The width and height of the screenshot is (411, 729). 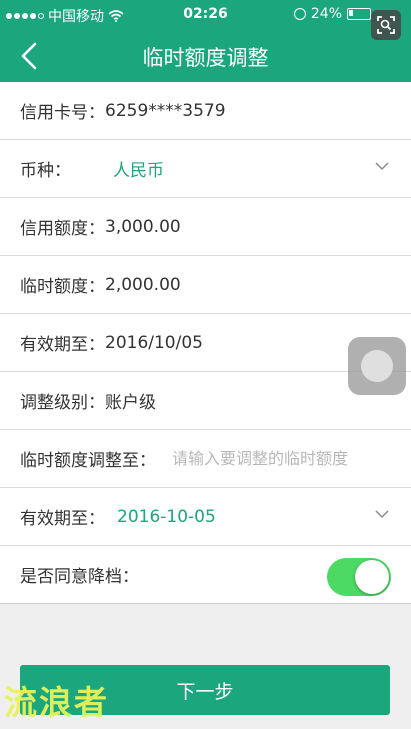 I want to click on scan-icon, so click(x=386, y=25).